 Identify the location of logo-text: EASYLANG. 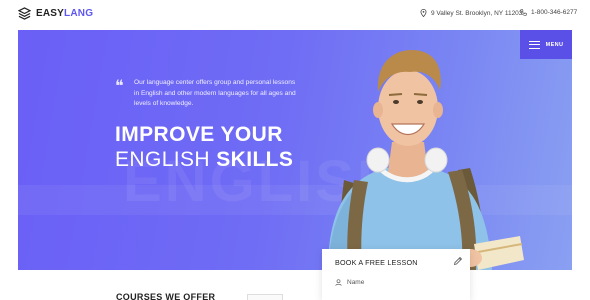
(64, 13).